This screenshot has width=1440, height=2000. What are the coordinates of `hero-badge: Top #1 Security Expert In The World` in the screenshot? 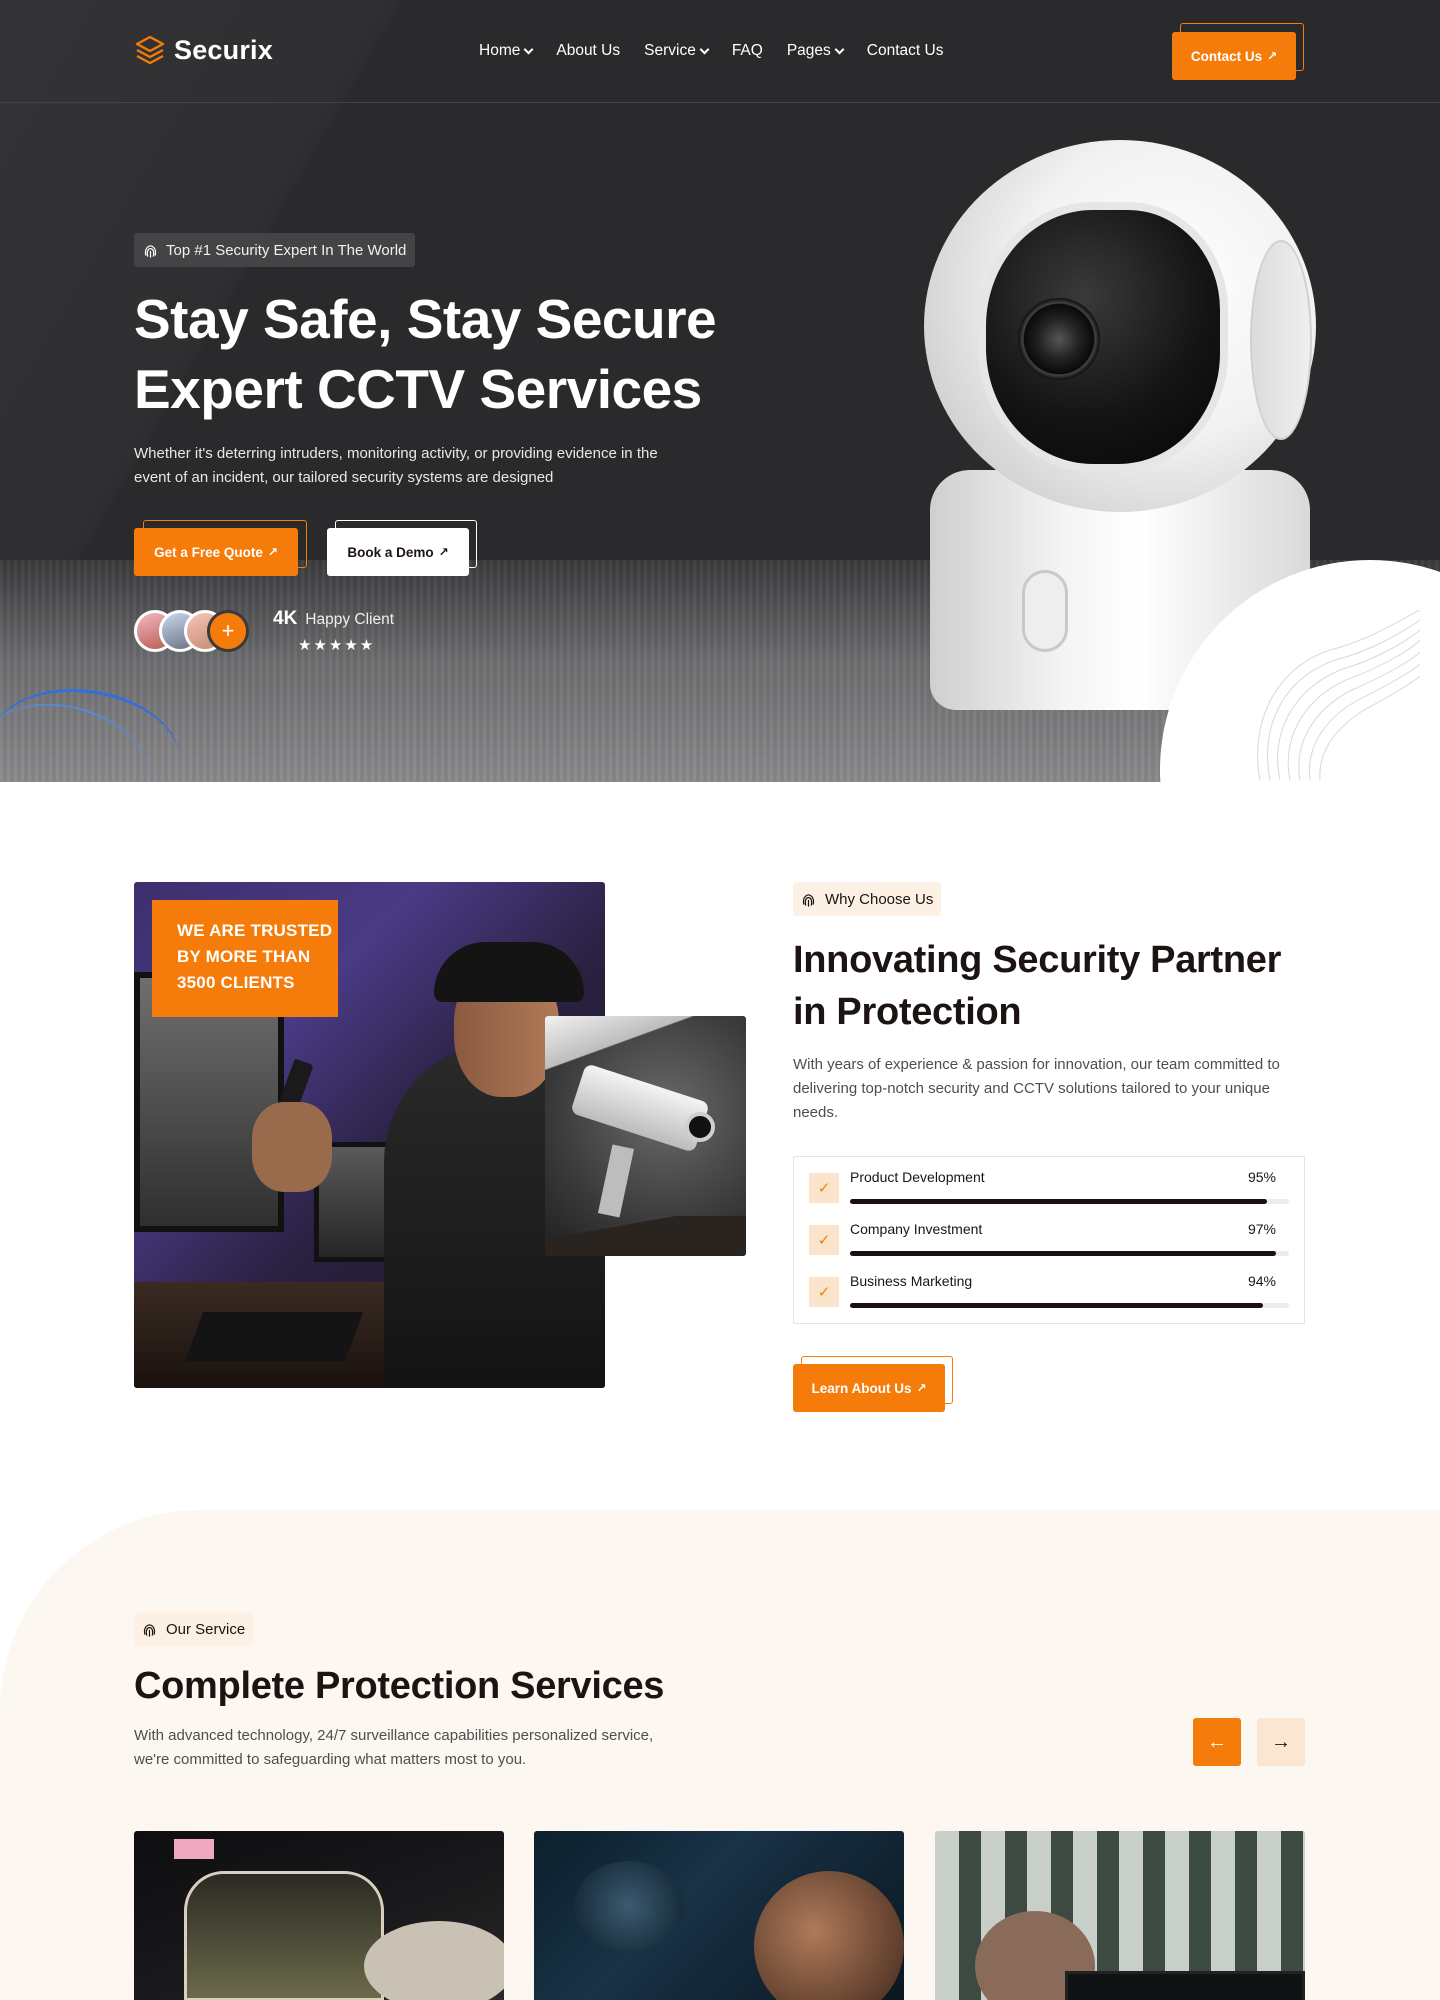 It's located at (275, 250).